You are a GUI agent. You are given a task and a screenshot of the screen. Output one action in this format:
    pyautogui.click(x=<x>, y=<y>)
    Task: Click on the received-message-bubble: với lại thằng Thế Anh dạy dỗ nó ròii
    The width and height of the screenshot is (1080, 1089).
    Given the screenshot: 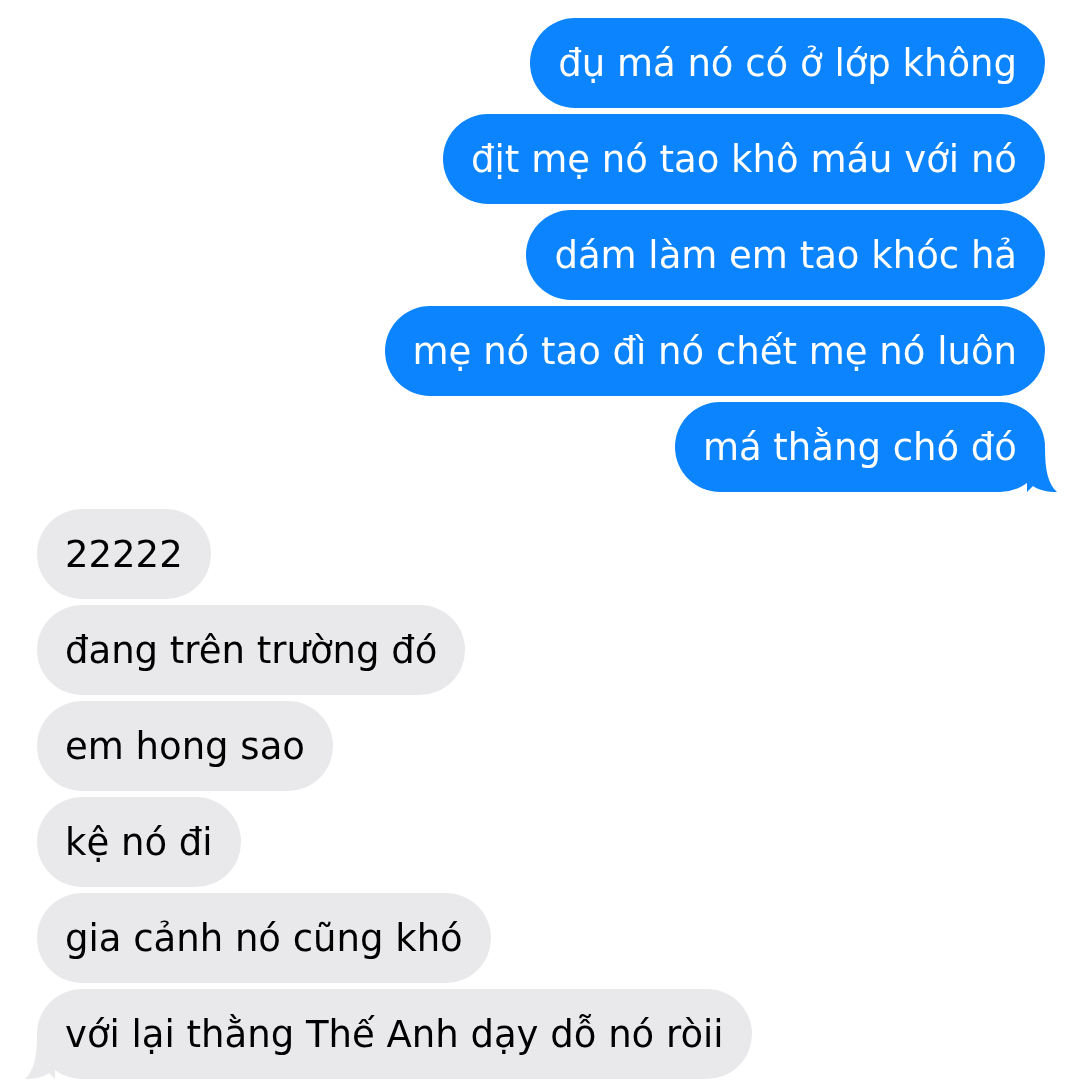 What is the action you would take?
    pyautogui.click(x=394, y=1034)
    